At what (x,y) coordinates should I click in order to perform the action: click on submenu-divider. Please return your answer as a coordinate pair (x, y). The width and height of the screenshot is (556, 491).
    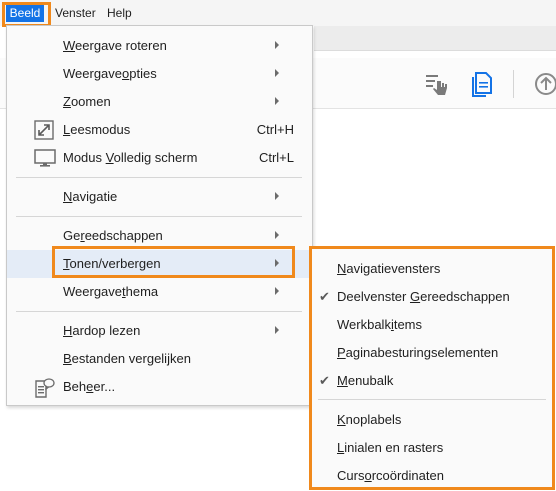
    Looking at the image, I should click on (432, 399).